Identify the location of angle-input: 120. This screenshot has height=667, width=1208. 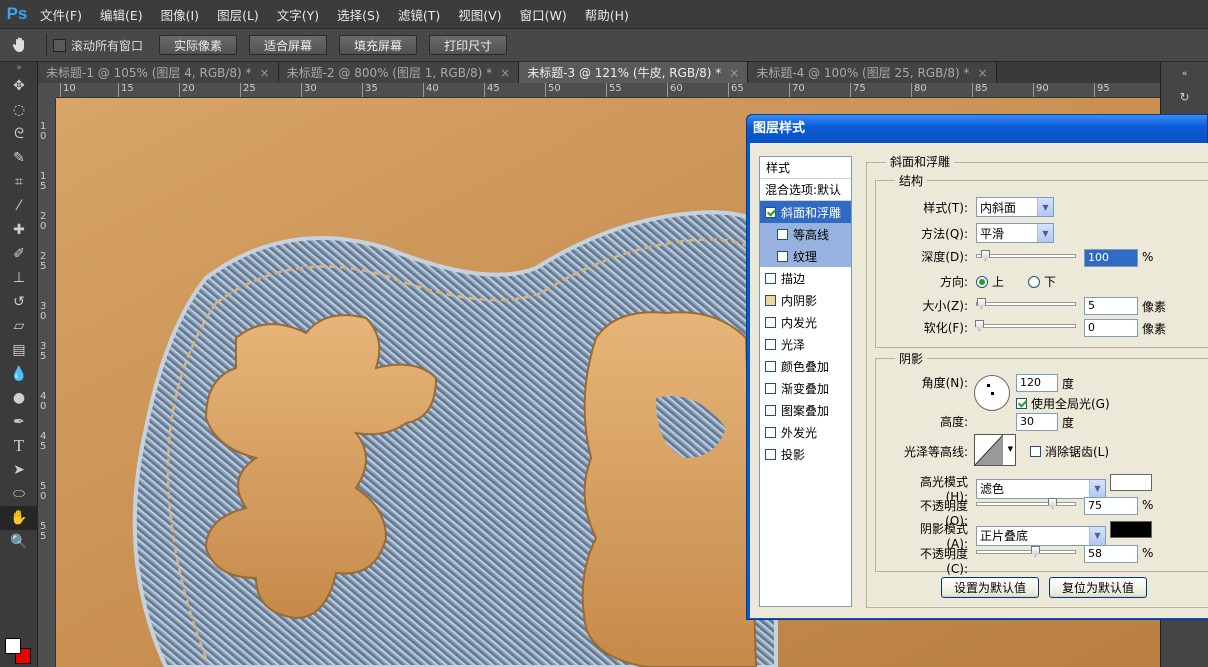
(1037, 383).